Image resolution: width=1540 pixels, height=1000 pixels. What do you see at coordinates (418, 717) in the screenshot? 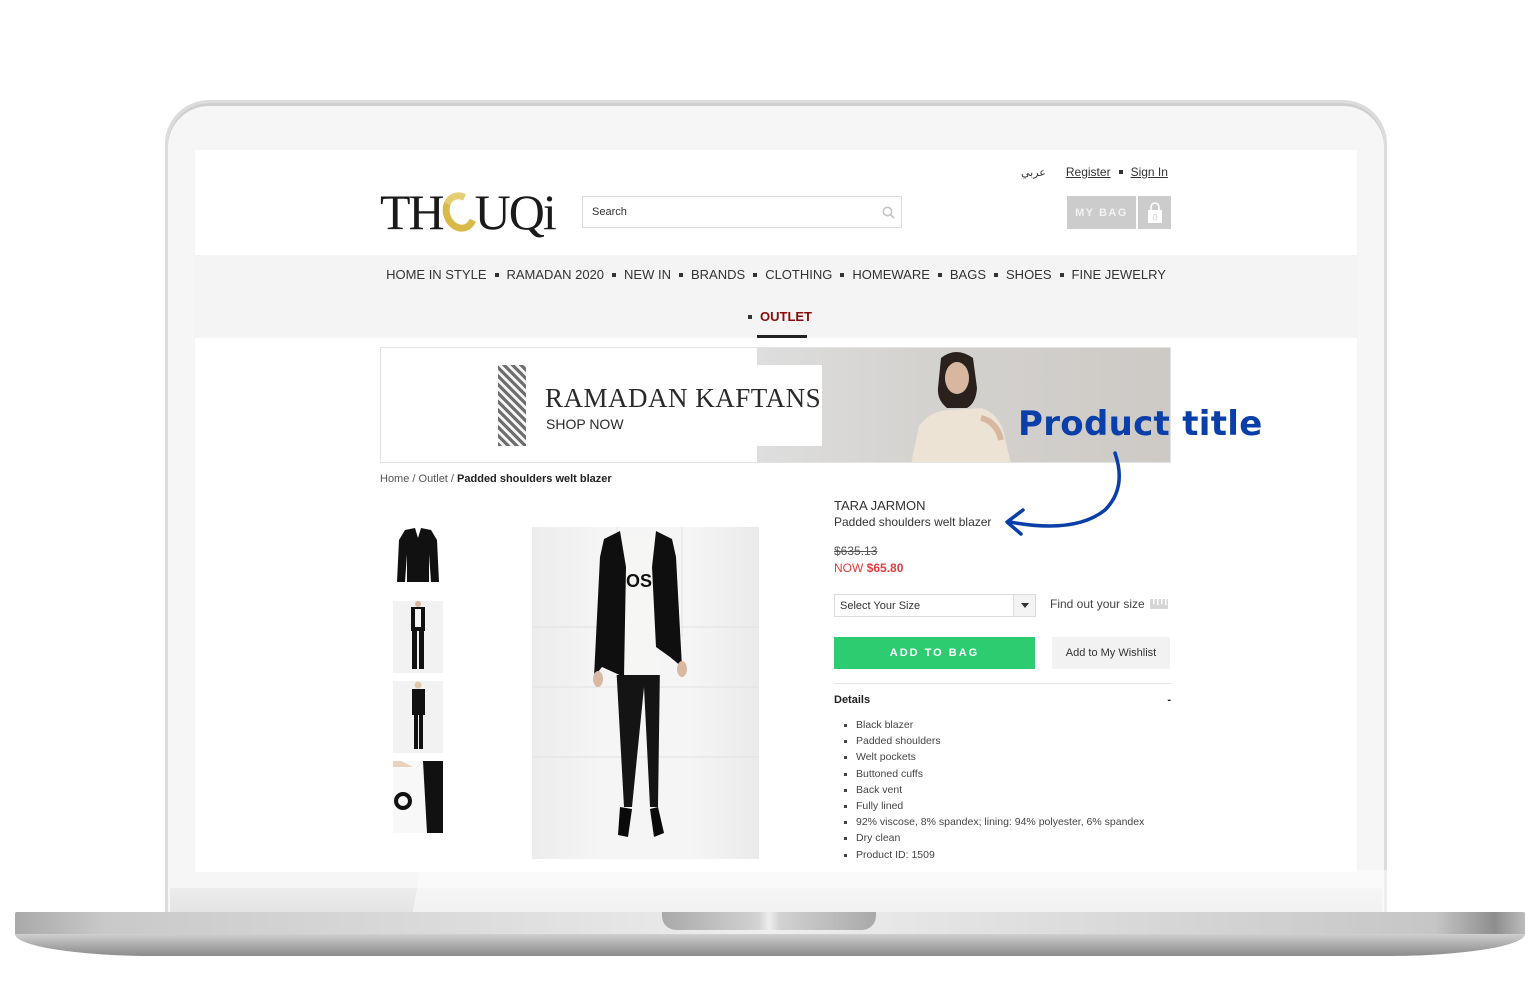
I see `thumbnail-side-view` at bounding box center [418, 717].